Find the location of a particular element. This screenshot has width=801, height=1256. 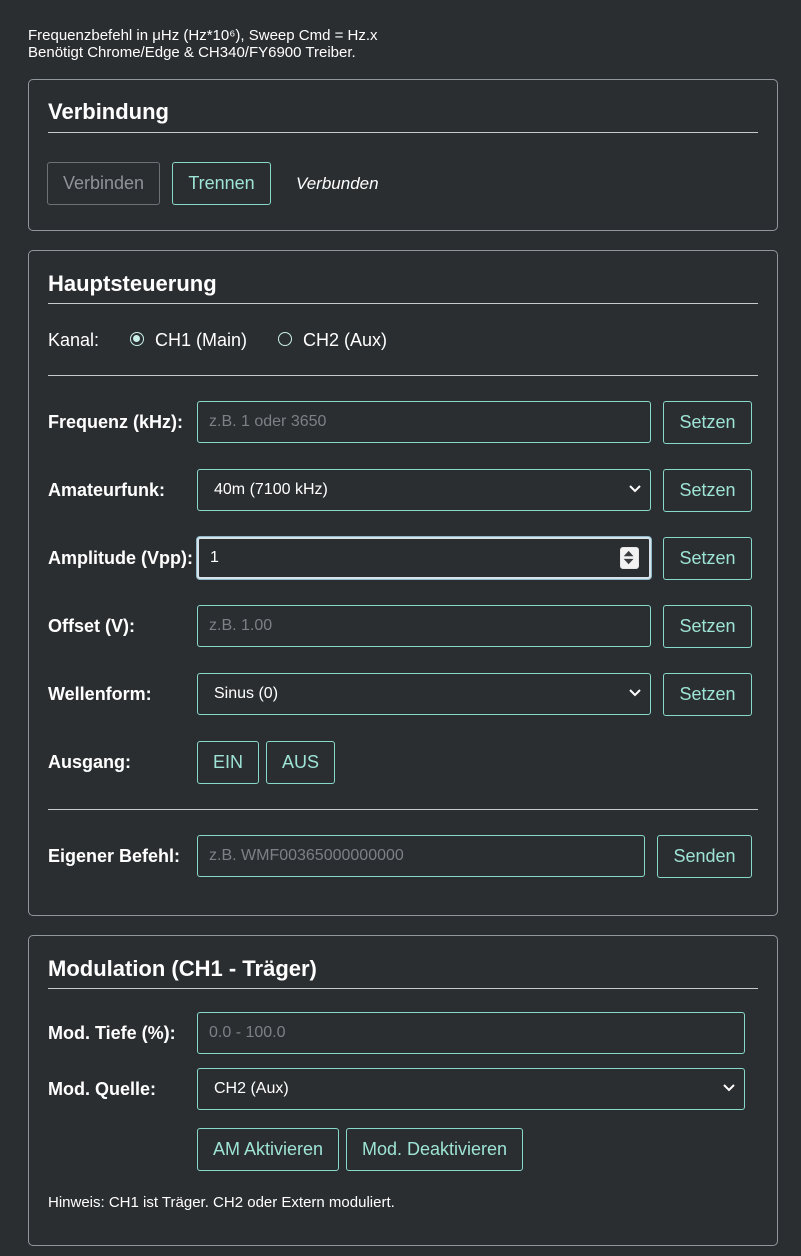

mod-source-label: Mod. Quelle: is located at coordinates (102, 1089).